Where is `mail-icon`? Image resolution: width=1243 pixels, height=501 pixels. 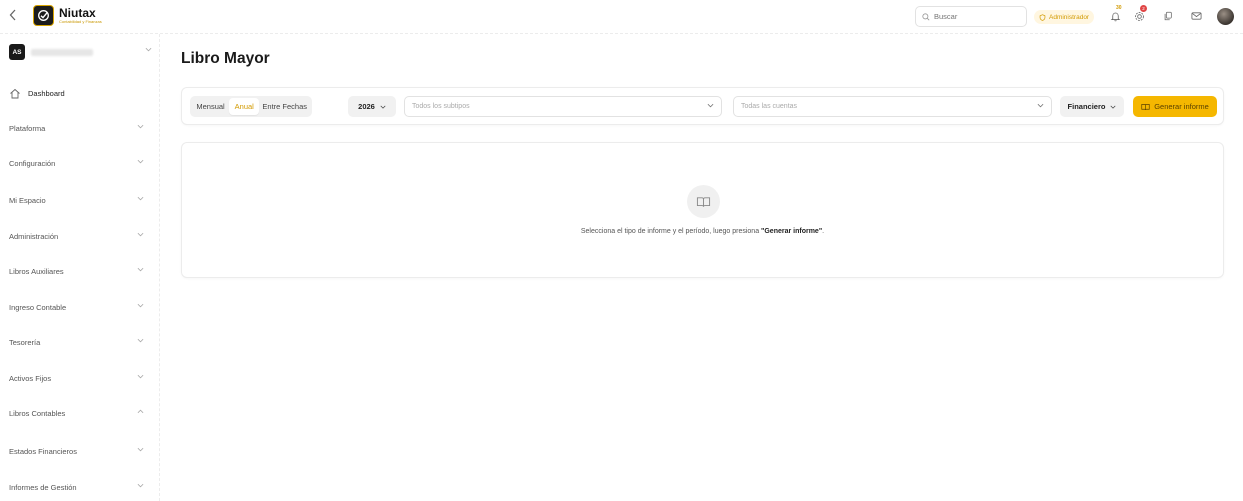
mail-icon is located at coordinates (1196, 16).